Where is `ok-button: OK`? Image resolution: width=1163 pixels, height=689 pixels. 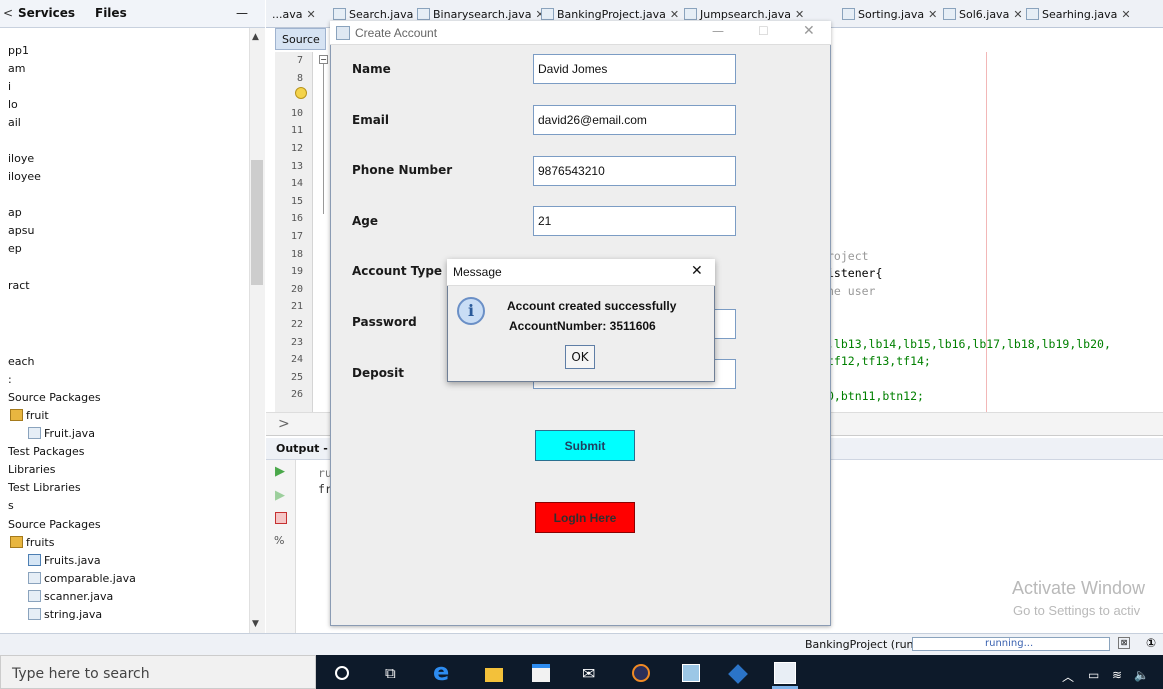 ok-button: OK is located at coordinates (580, 357).